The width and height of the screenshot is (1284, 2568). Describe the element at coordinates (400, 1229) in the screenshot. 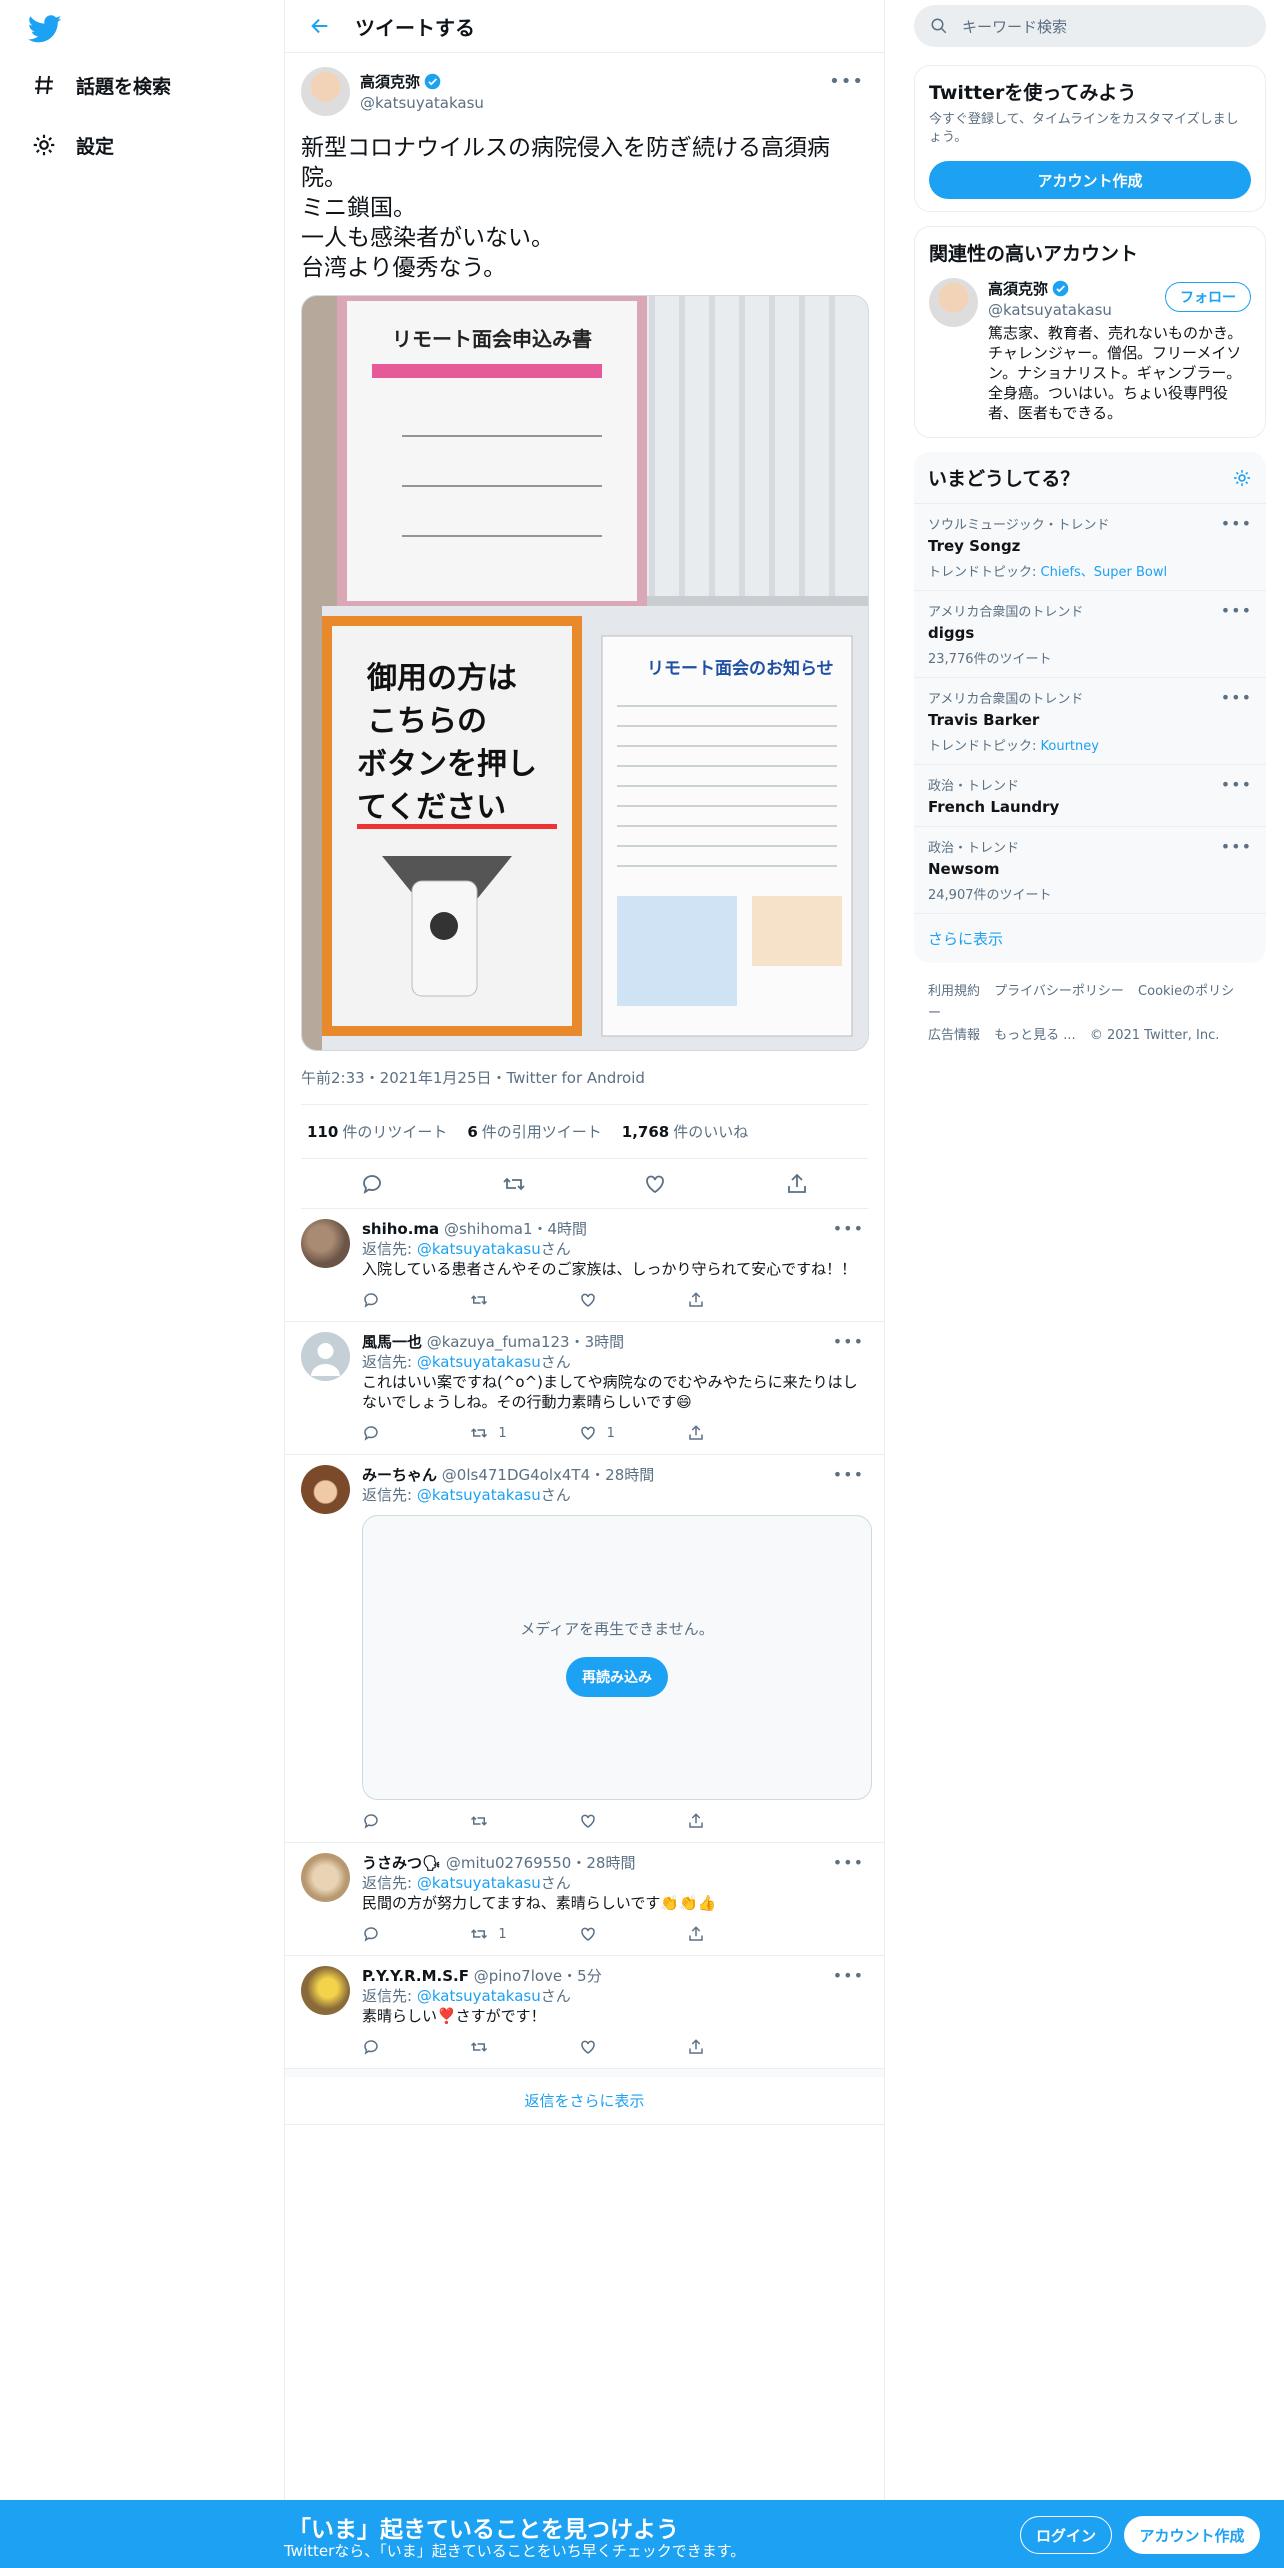

I see `reply-author-name: shiho.ma` at that location.